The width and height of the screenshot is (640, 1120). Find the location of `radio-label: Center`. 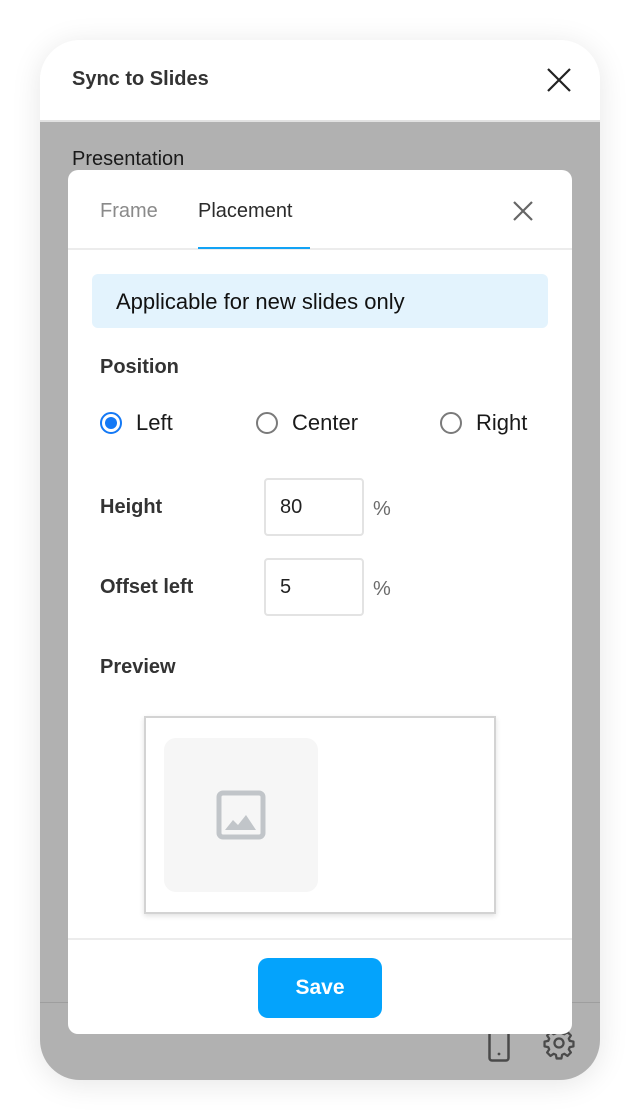

radio-label: Center is located at coordinates (325, 422).